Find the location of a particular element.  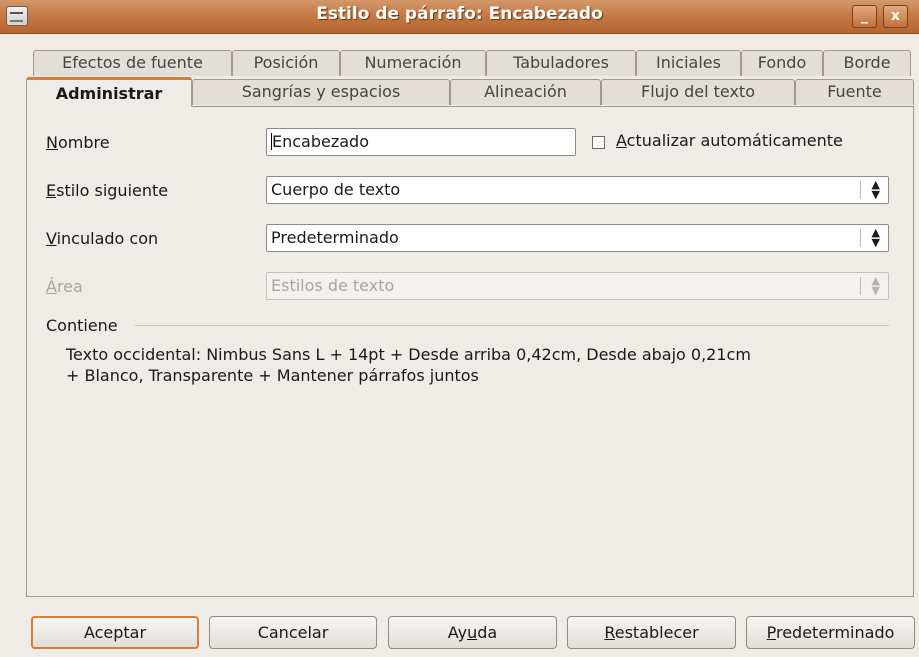

minimize-button: _ is located at coordinates (864, 16).